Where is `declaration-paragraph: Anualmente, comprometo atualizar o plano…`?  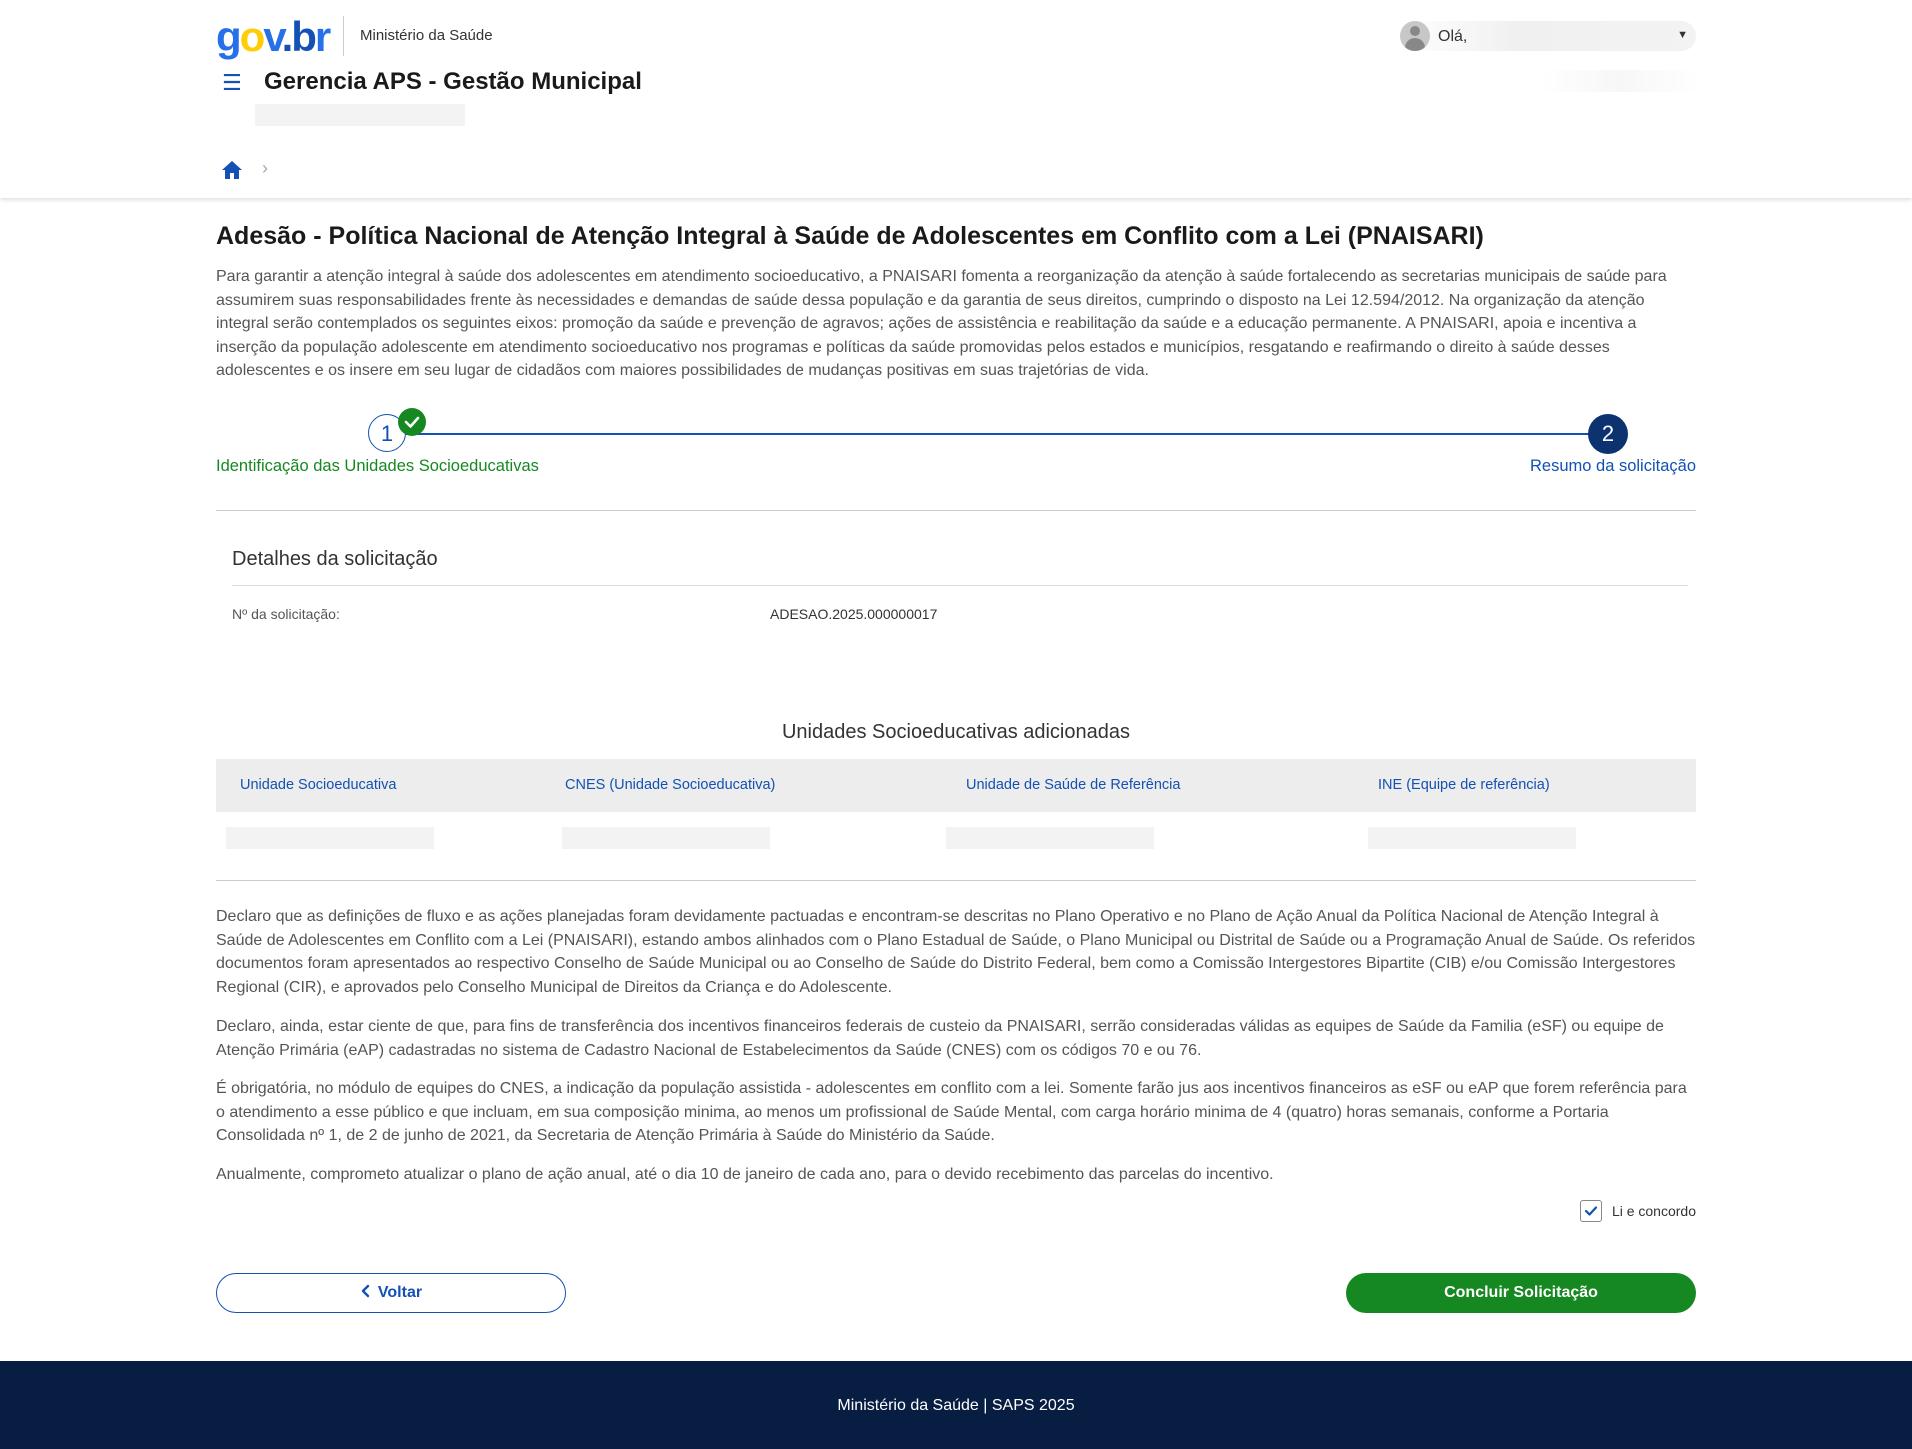 declaration-paragraph: Anualmente, comprometo atualizar o plano… is located at coordinates (745, 1174).